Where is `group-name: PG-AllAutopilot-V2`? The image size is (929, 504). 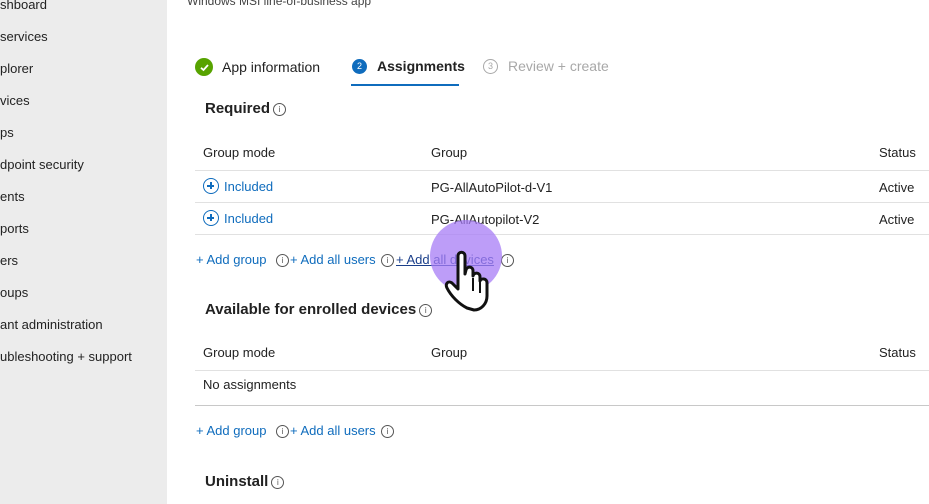 group-name: PG-AllAutopilot-V2 is located at coordinates (485, 219).